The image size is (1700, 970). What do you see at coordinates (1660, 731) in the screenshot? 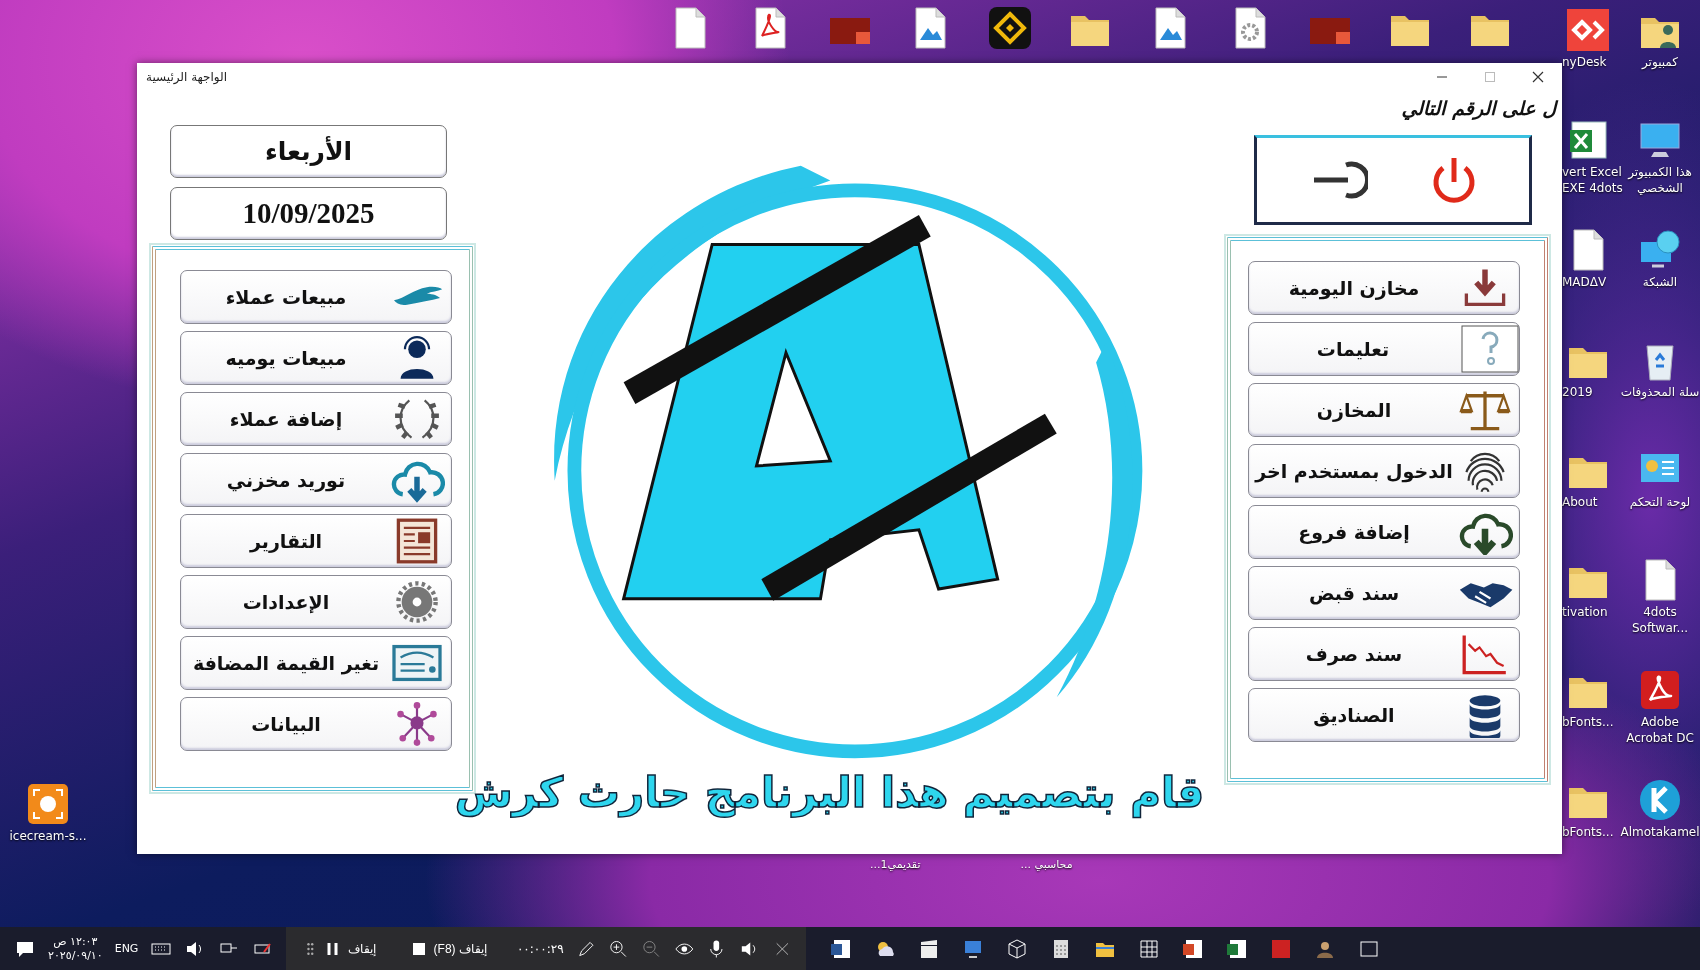
I see `icon-label: Adobe Acrobat DC` at bounding box center [1660, 731].